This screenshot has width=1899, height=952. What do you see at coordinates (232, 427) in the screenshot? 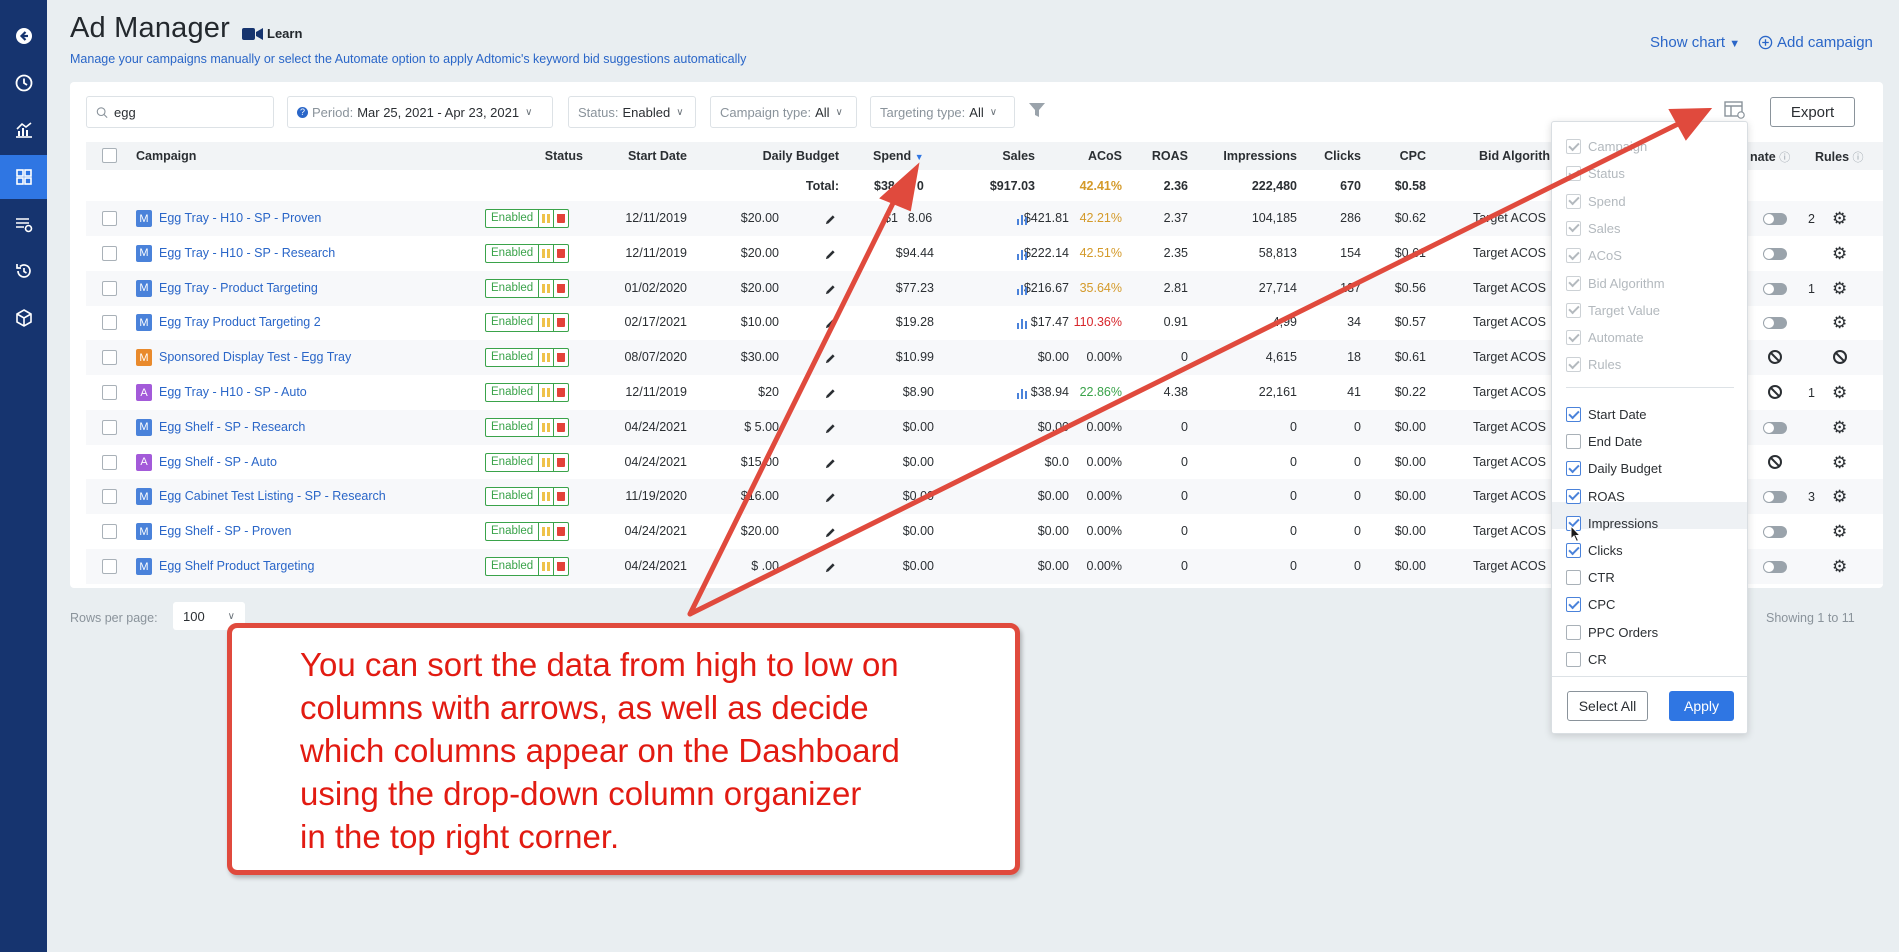
I see `campaign-name-link: Egg Shelf - SP - Research` at bounding box center [232, 427].